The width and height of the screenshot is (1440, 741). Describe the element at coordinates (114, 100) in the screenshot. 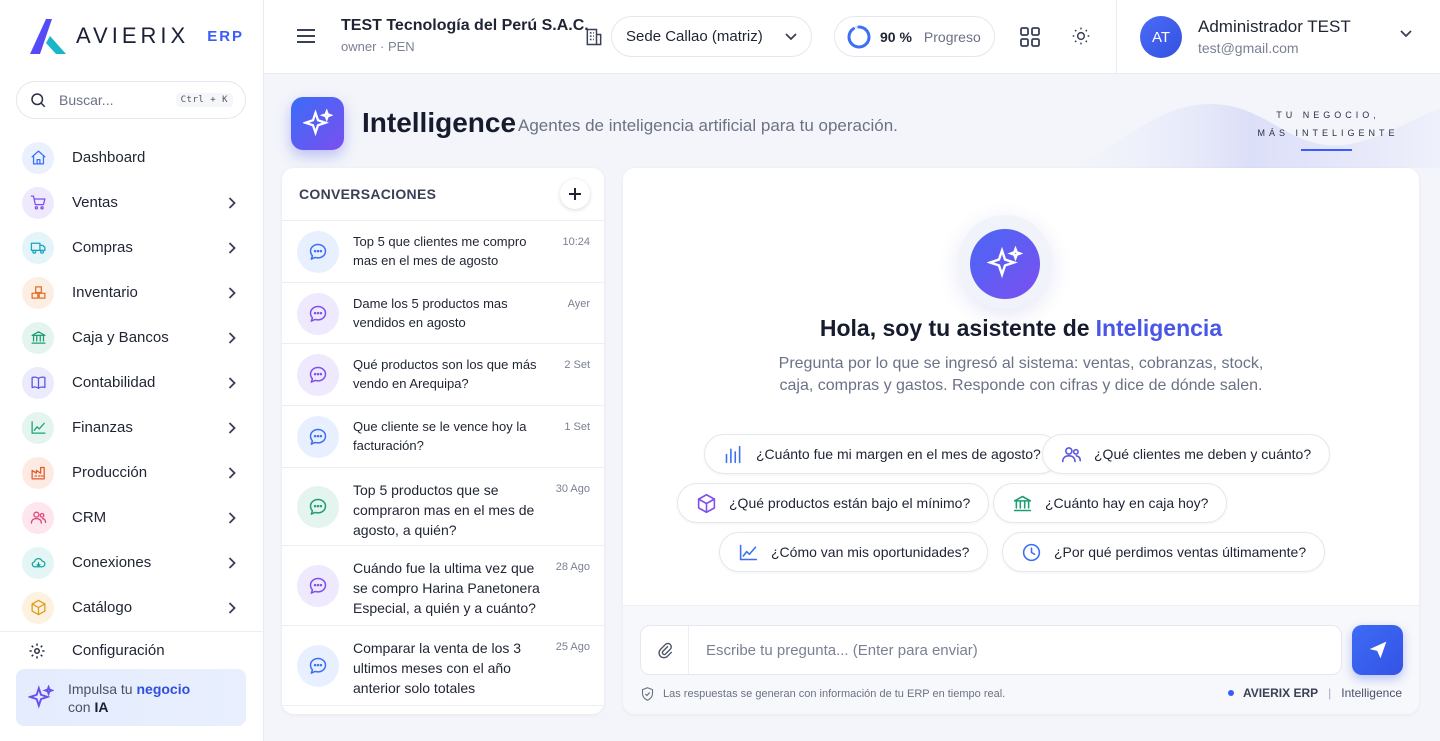

I see `search-input` at that location.